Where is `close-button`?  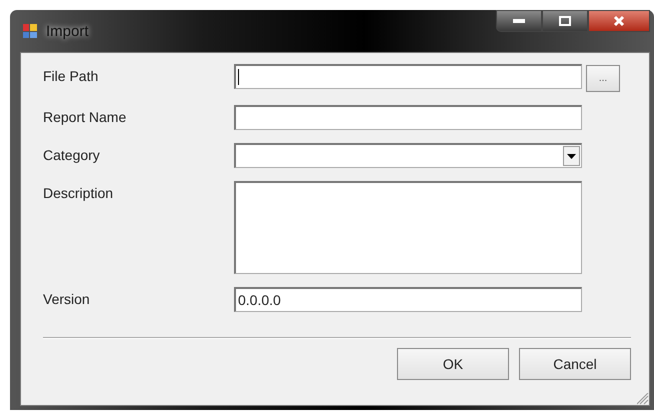 close-button is located at coordinates (619, 21).